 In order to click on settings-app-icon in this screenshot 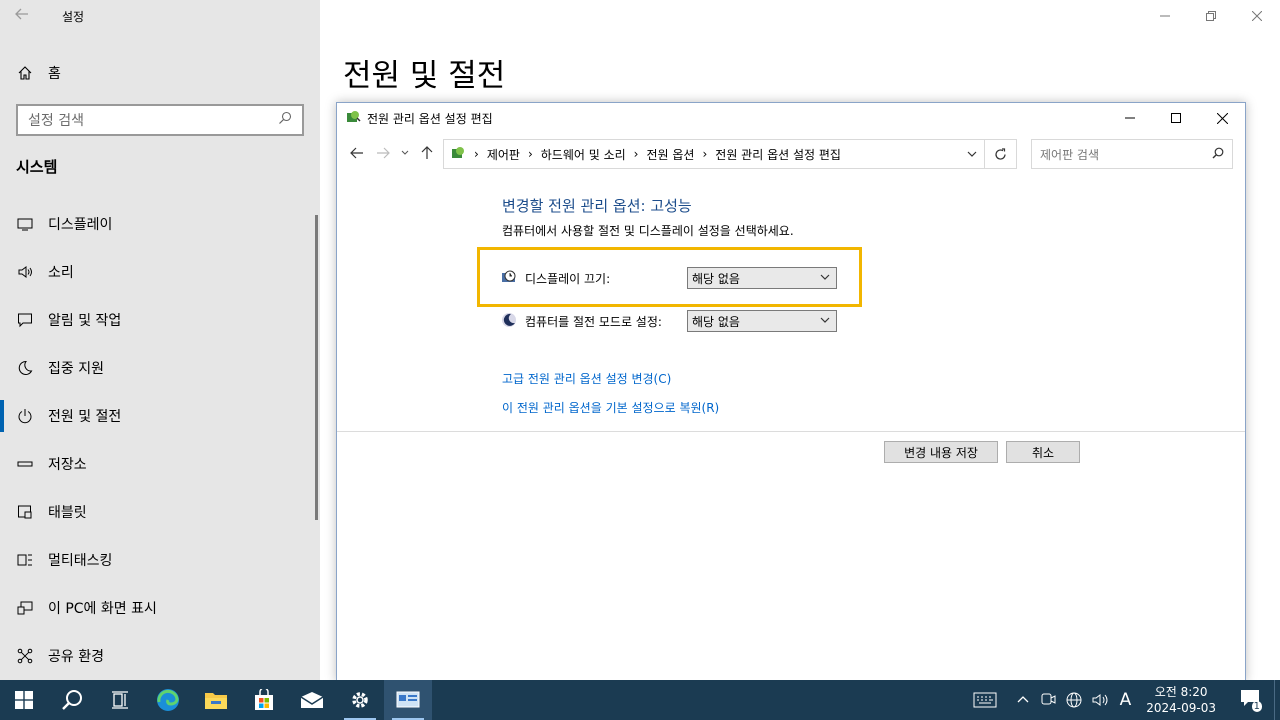, I will do `click(360, 700)`.